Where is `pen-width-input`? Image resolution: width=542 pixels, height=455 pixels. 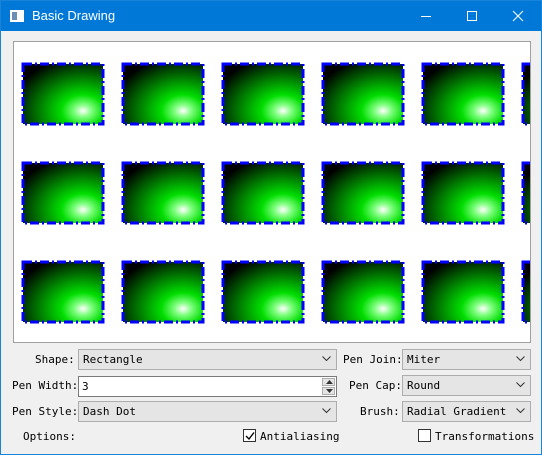
pen-width-input is located at coordinates (197, 386).